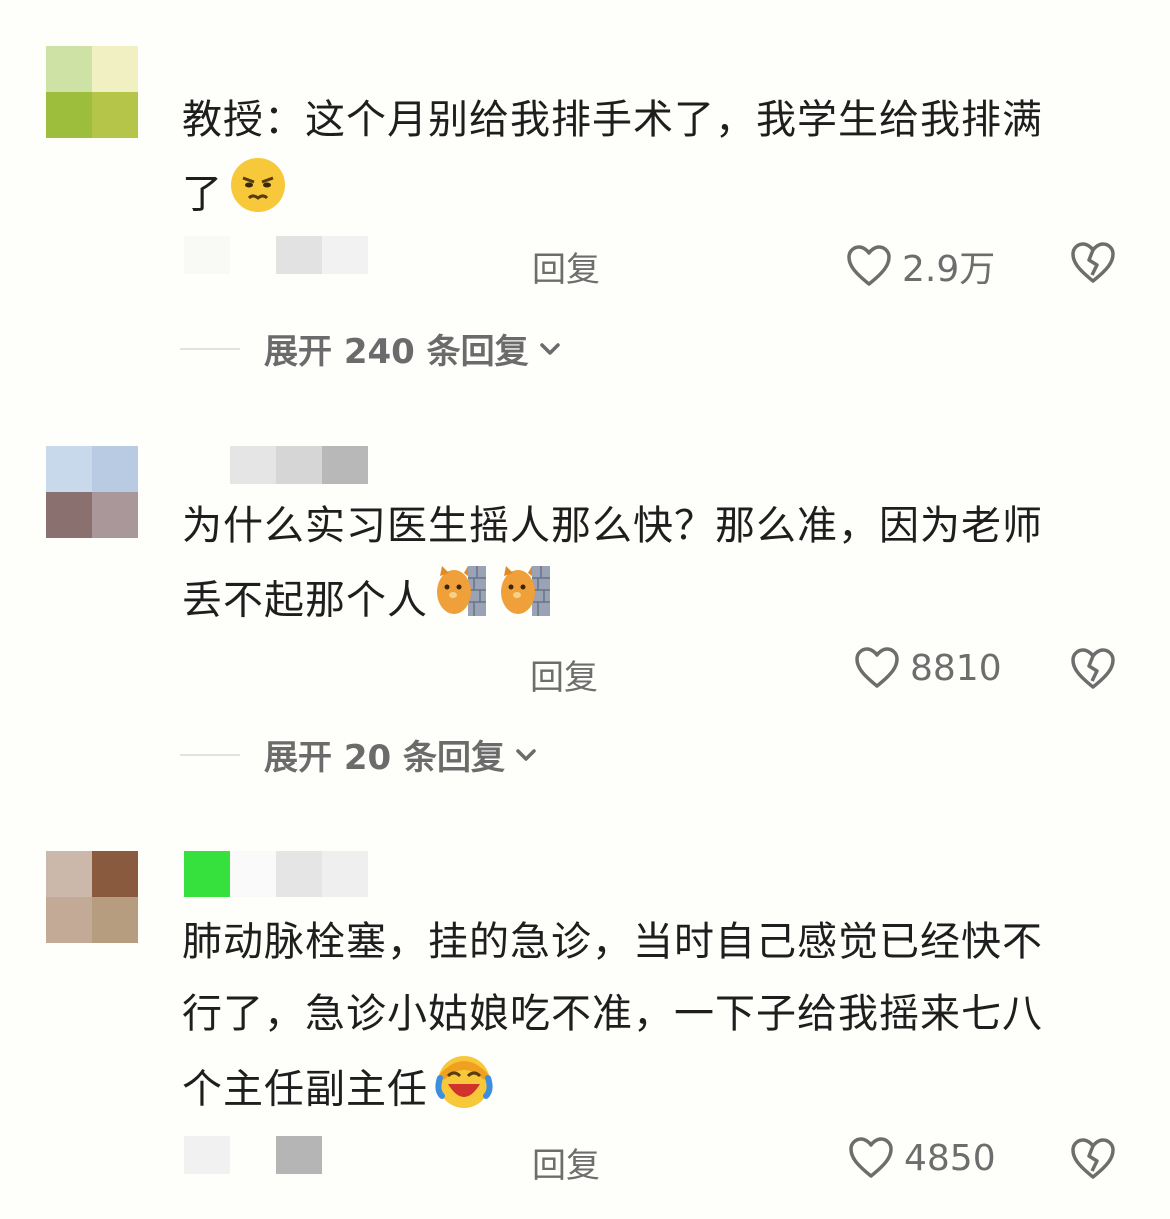 This screenshot has width=1170, height=1219. I want to click on like-button: 2.9万, so click(920, 266).